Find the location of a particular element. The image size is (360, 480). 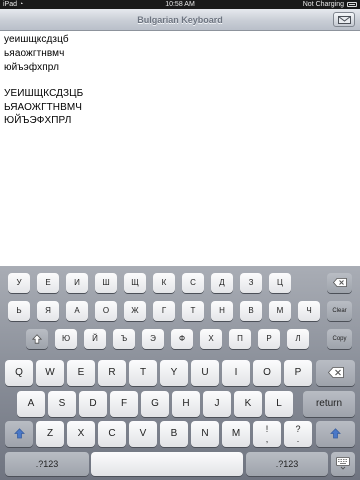

key-bg: Ч is located at coordinates (309, 311).